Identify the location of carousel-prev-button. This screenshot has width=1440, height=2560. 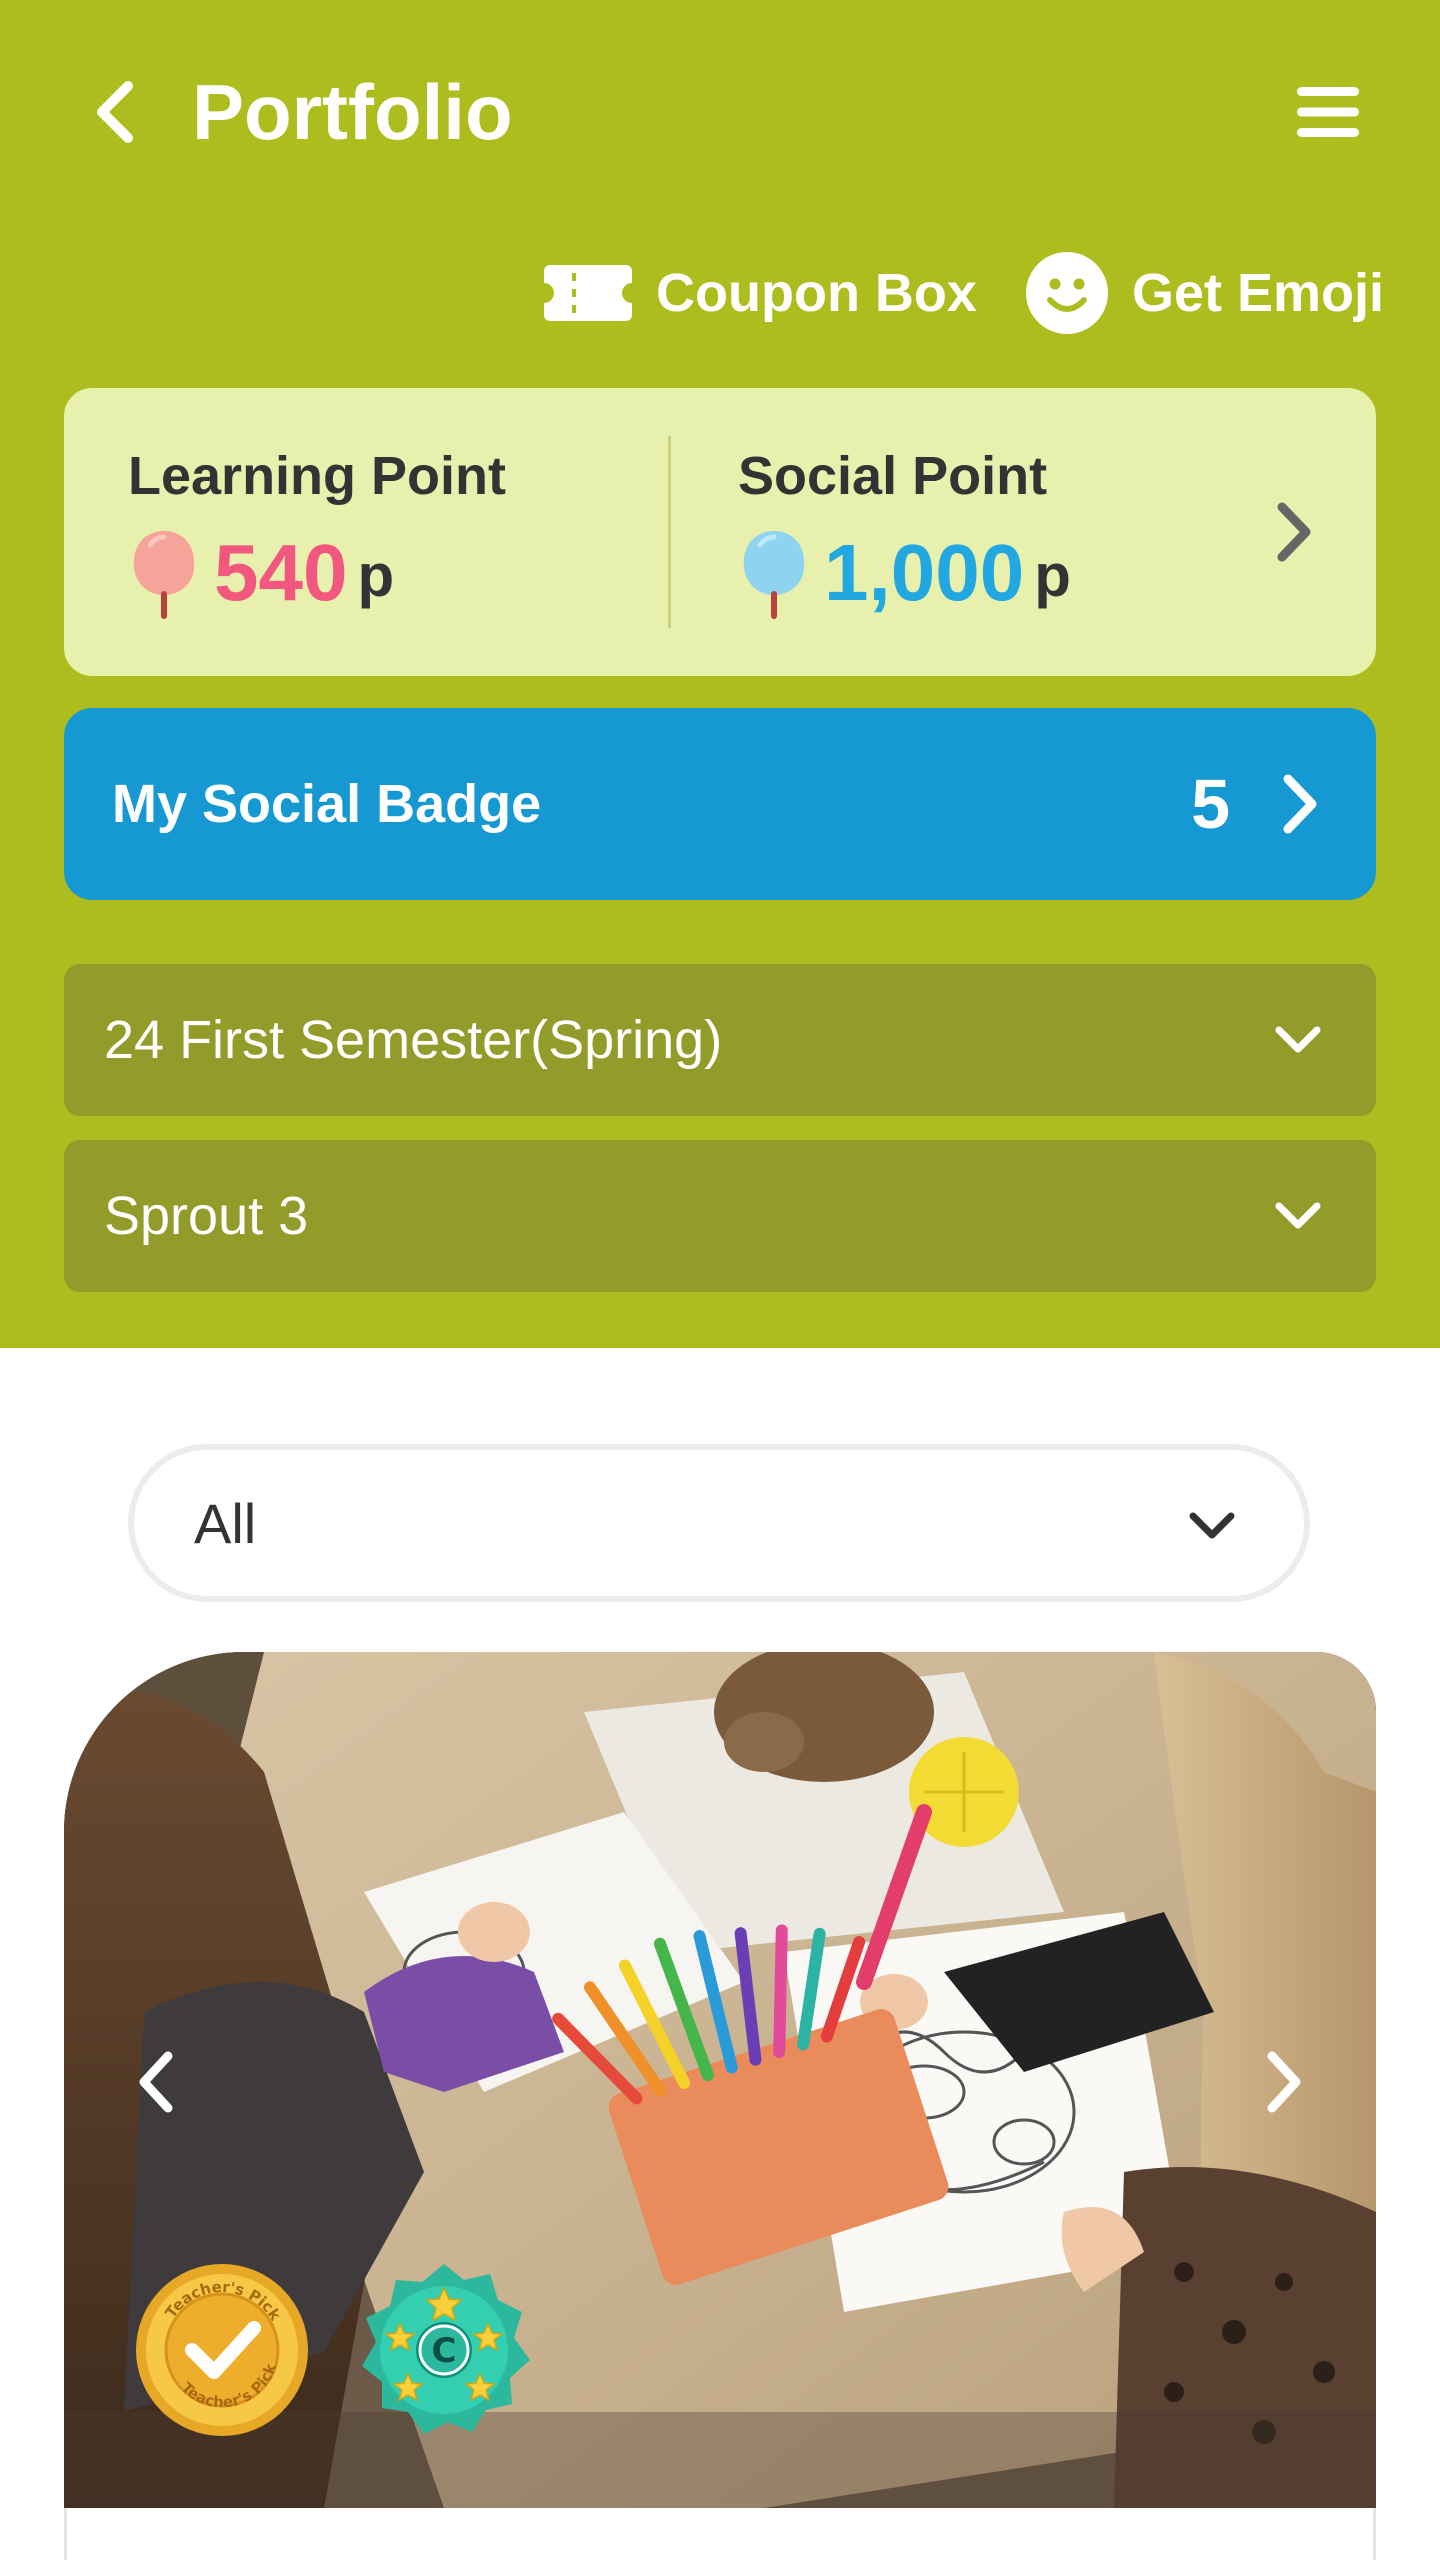
(156, 2082).